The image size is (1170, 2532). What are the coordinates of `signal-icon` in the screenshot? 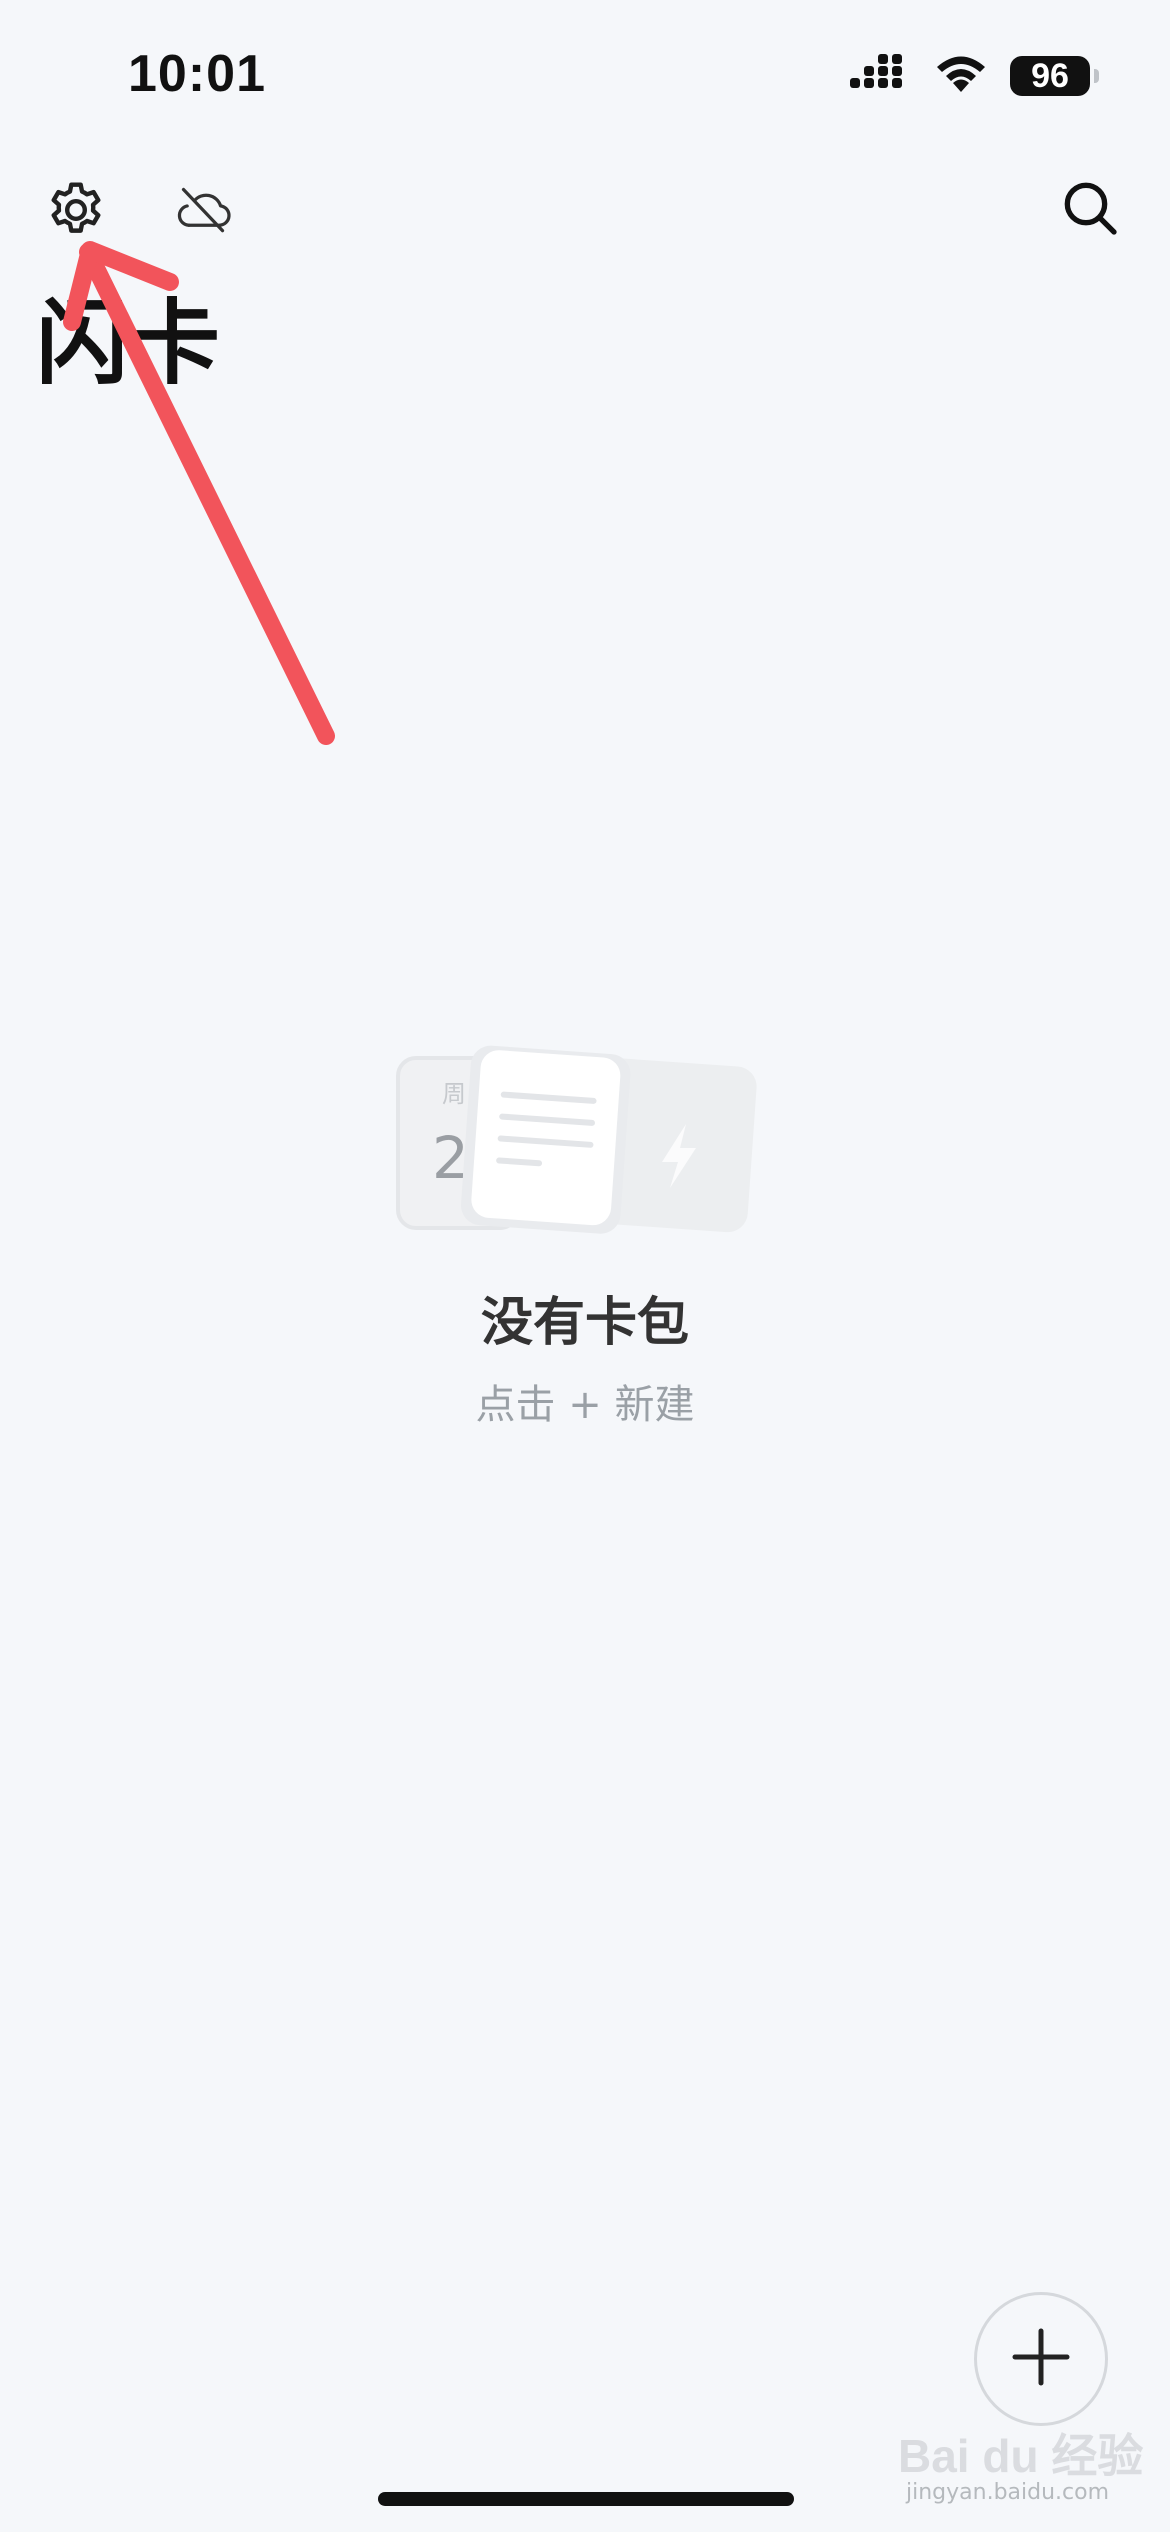 It's located at (881, 76).